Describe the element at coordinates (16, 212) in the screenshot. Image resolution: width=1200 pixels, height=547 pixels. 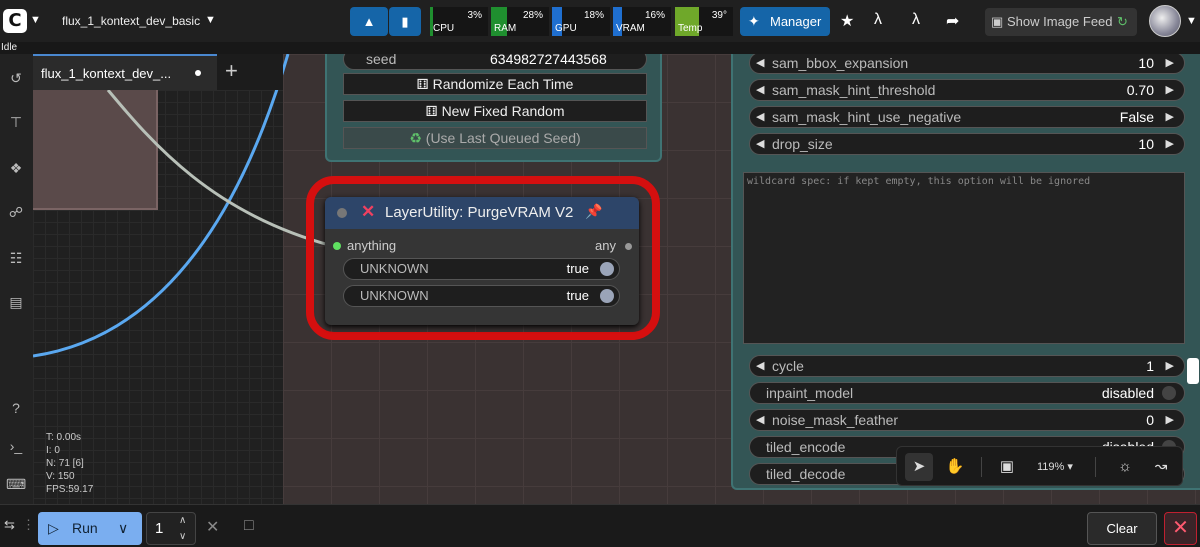
I see `workflows-icon: ☍` at that location.